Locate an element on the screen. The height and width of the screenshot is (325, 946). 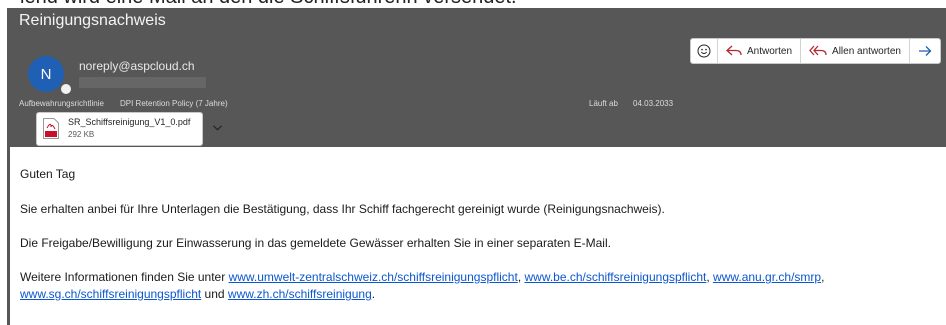
avatar-initial: N is located at coordinates (46, 74).